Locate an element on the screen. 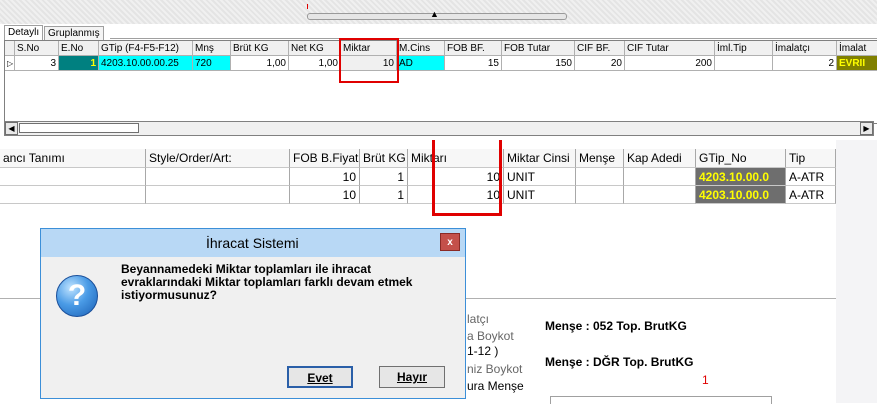 Image resolution: width=877 pixels, height=404 pixels. col-header-cif-bf: CIF BF. is located at coordinates (600, 48).